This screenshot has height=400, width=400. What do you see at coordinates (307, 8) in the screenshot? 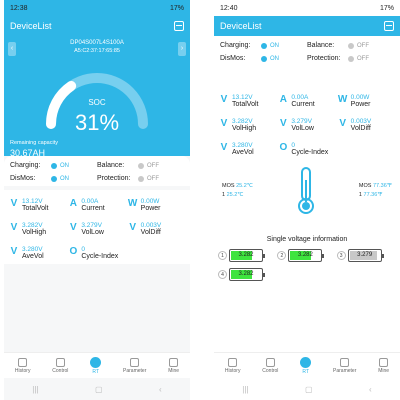
I see `status-bar: 12:40 17%` at bounding box center [307, 8].